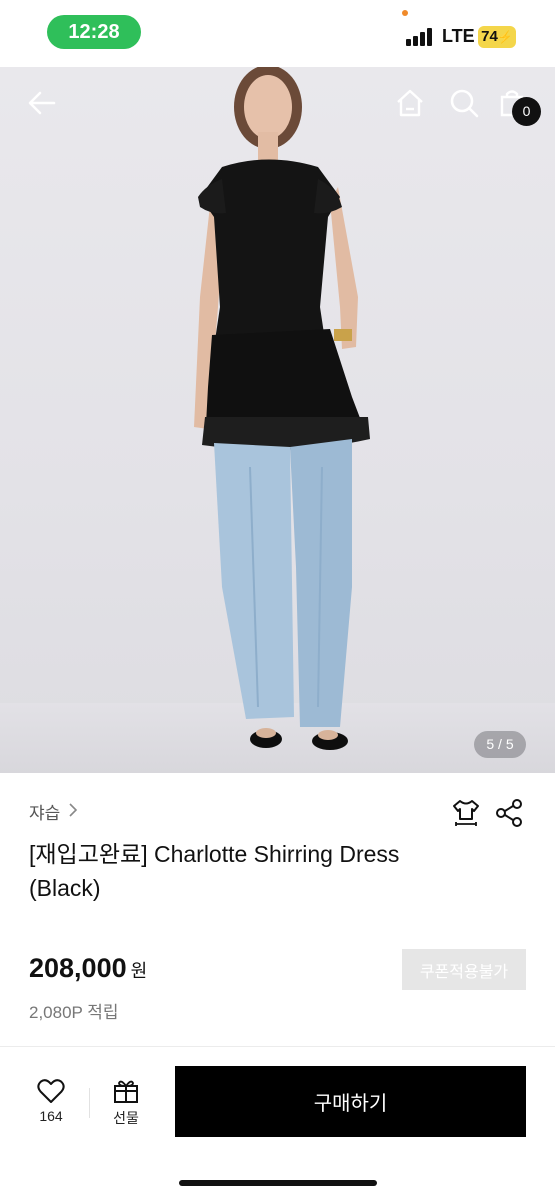  What do you see at coordinates (89, 1103) in the screenshot?
I see `bottom-divider` at bounding box center [89, 1103].